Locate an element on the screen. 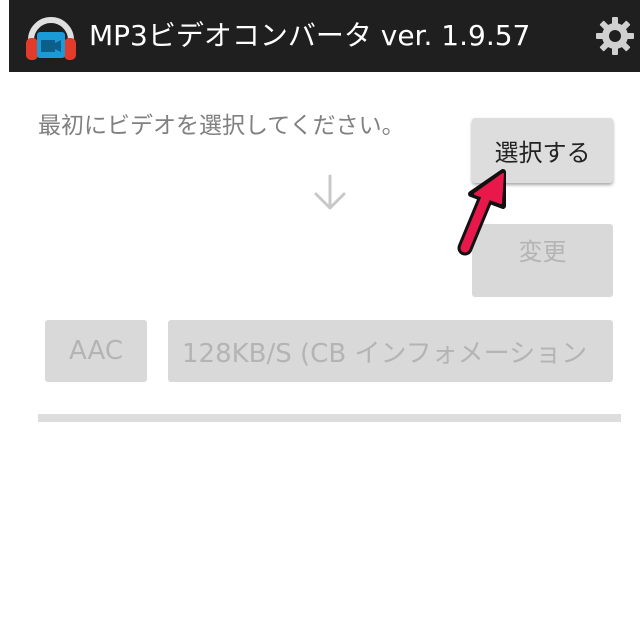 This screenshot has width=640, height=640. bitrate-select-button: 128KB/S (CB インフォメーション is located at coordinates (390, 351).